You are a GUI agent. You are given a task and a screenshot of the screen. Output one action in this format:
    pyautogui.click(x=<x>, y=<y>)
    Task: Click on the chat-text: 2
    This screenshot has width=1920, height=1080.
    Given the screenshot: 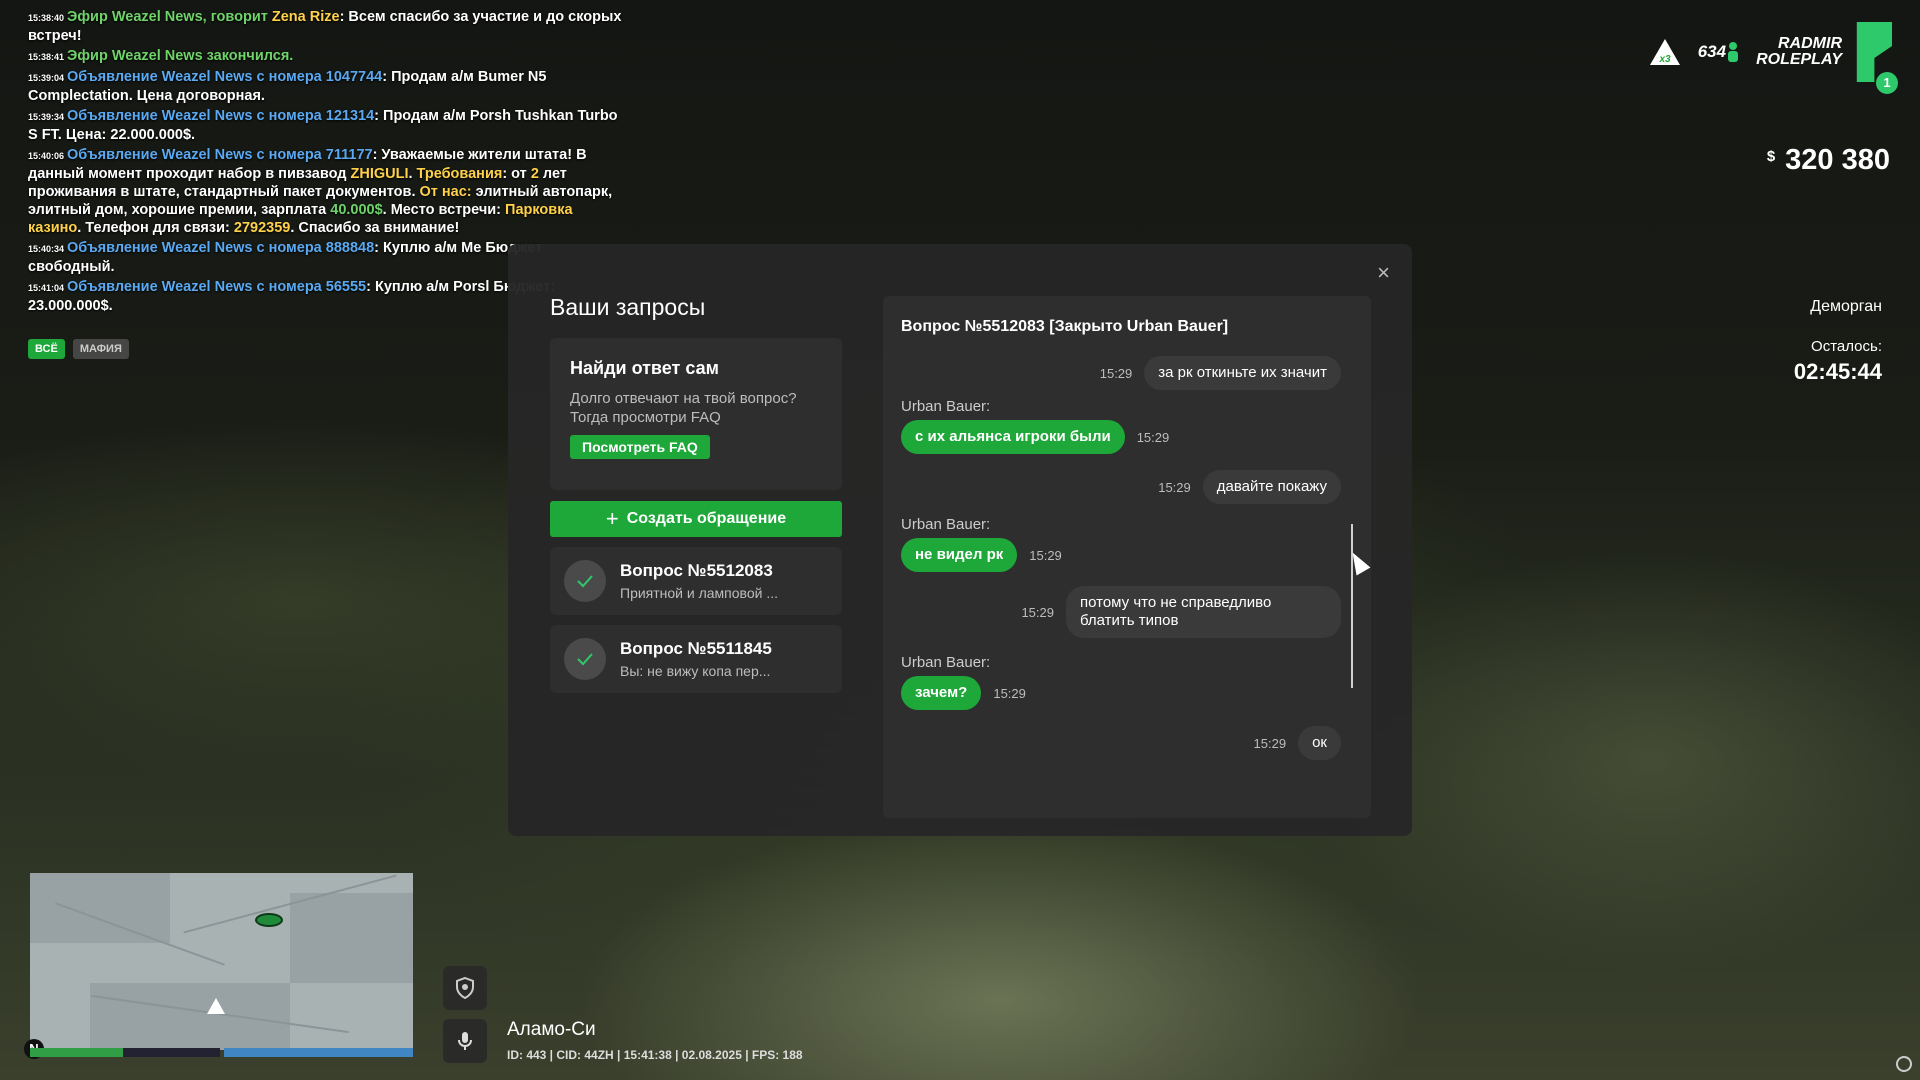 What is the action you would take?
    pyautogui.click(x=534, y=174)
    